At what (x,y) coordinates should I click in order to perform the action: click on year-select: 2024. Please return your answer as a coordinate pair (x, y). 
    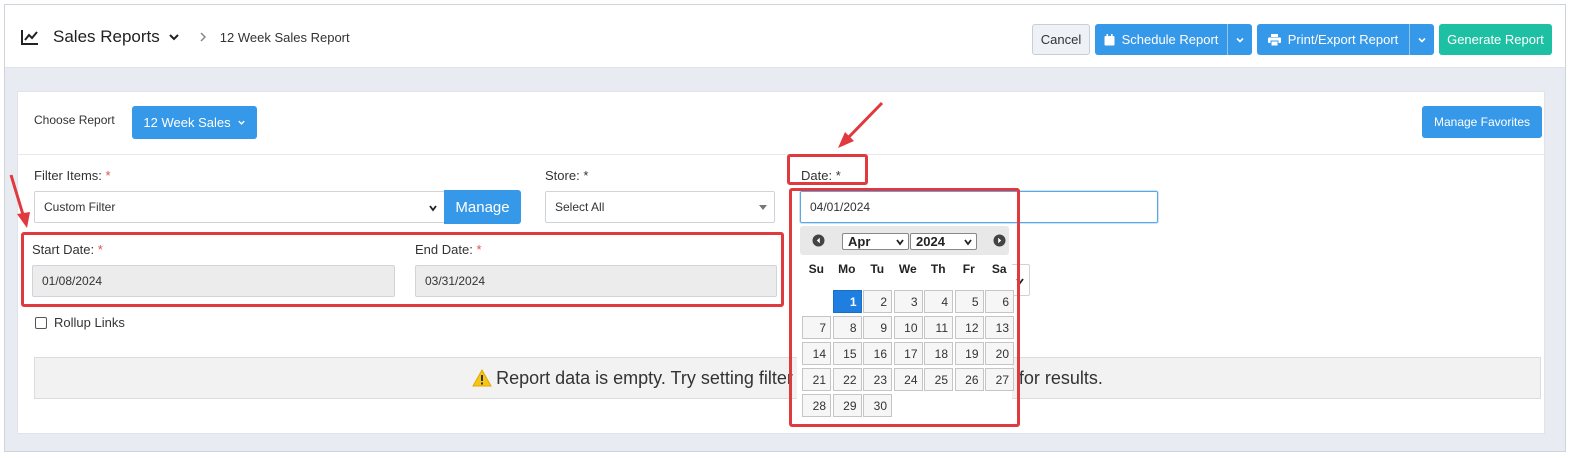
    Looking at the image, I should click on (943, 241).